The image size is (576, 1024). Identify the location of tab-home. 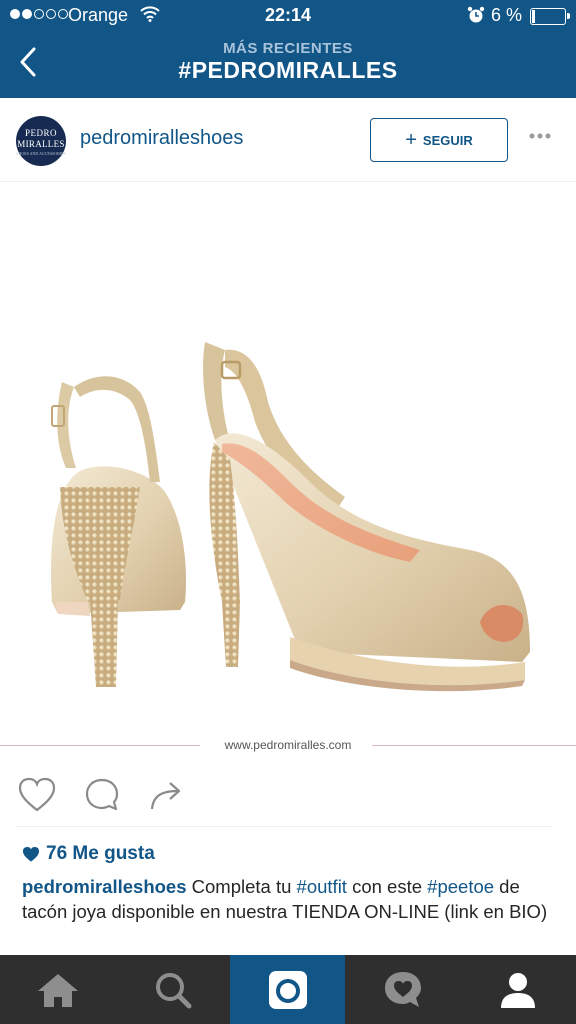
(57, 989).